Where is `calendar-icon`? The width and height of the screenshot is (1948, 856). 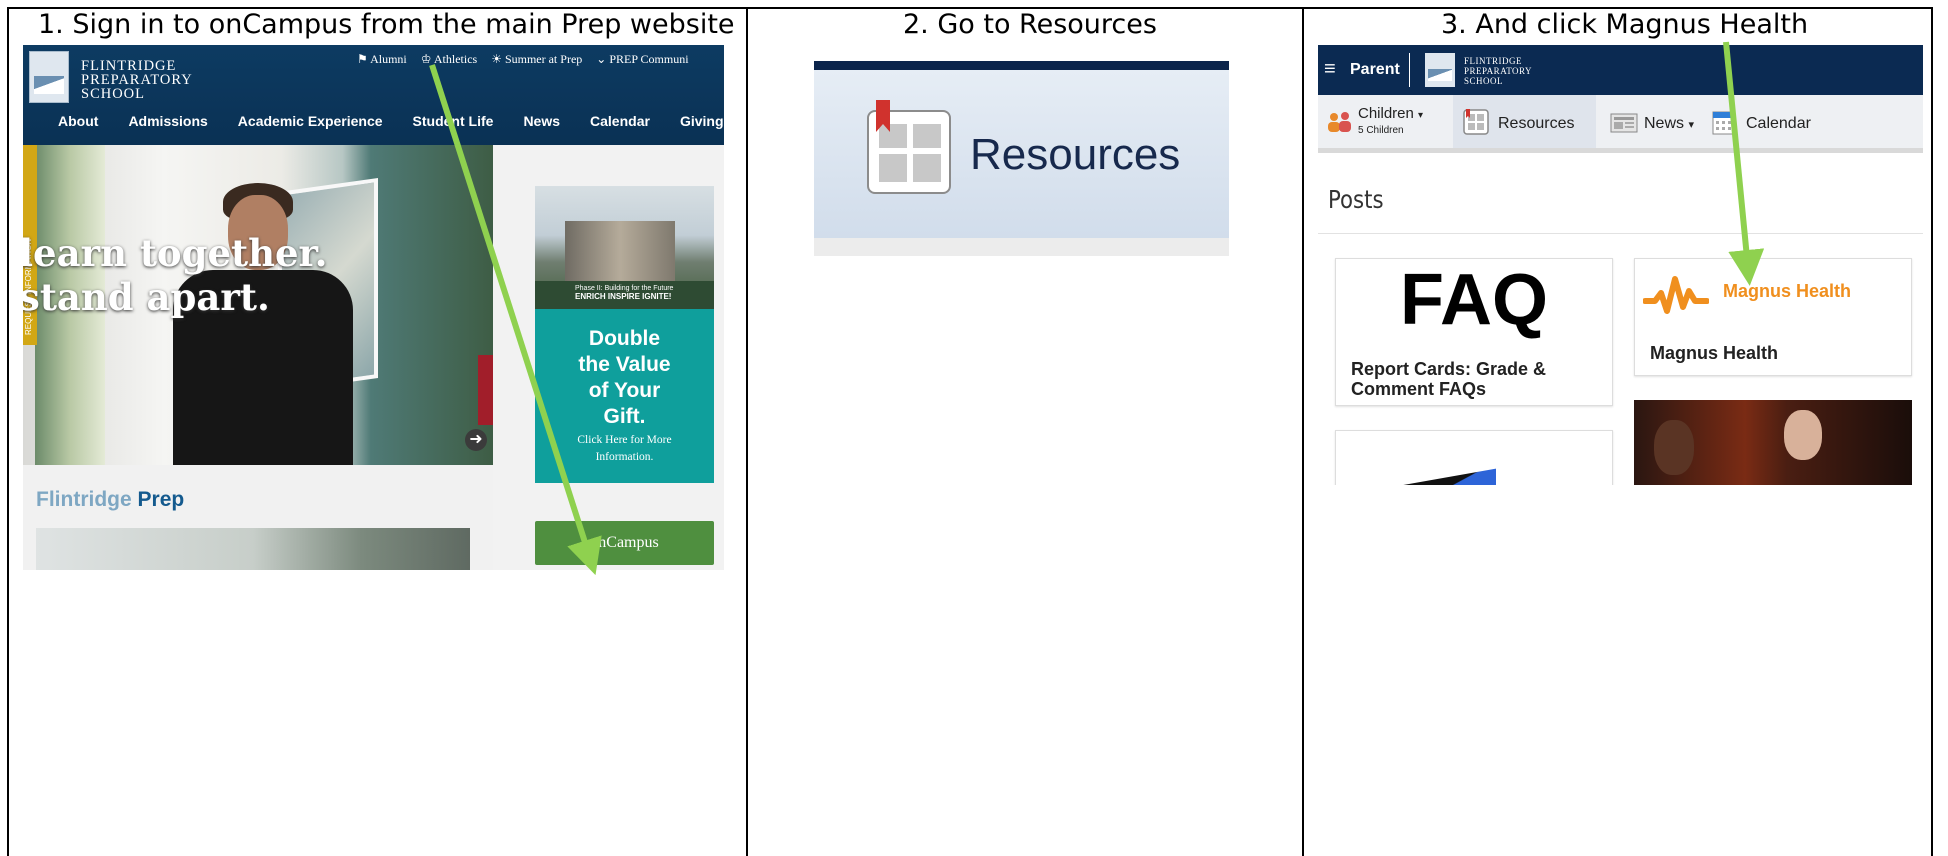
calendar-icon is located at coordinates (1724, 123).